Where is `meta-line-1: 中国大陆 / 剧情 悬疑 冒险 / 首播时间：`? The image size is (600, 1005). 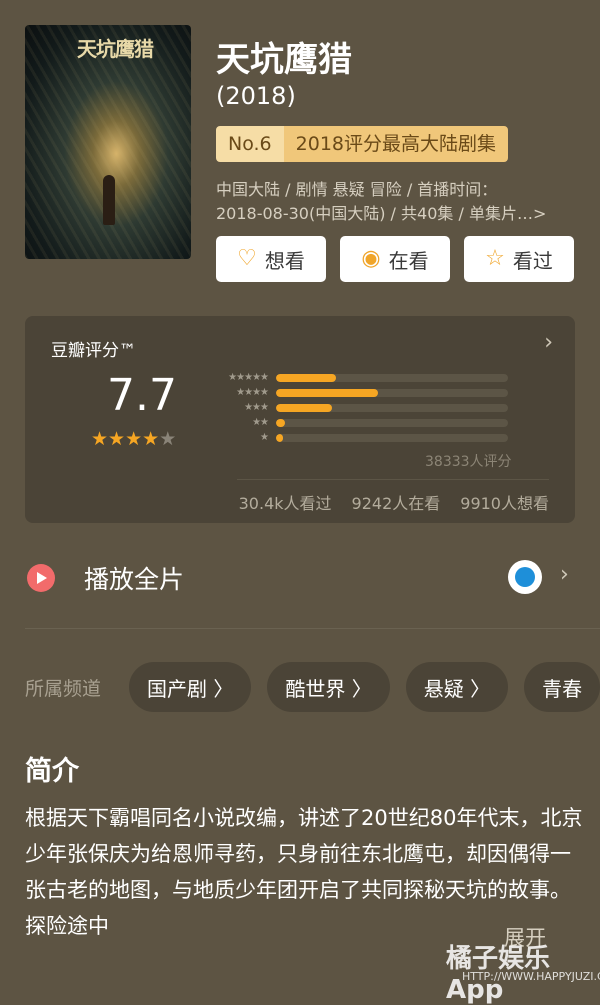 meta-line-1: 中国大陆 / 剧情 悬疑 冒险 / 首播时间： is located at coordinates (357, 189).